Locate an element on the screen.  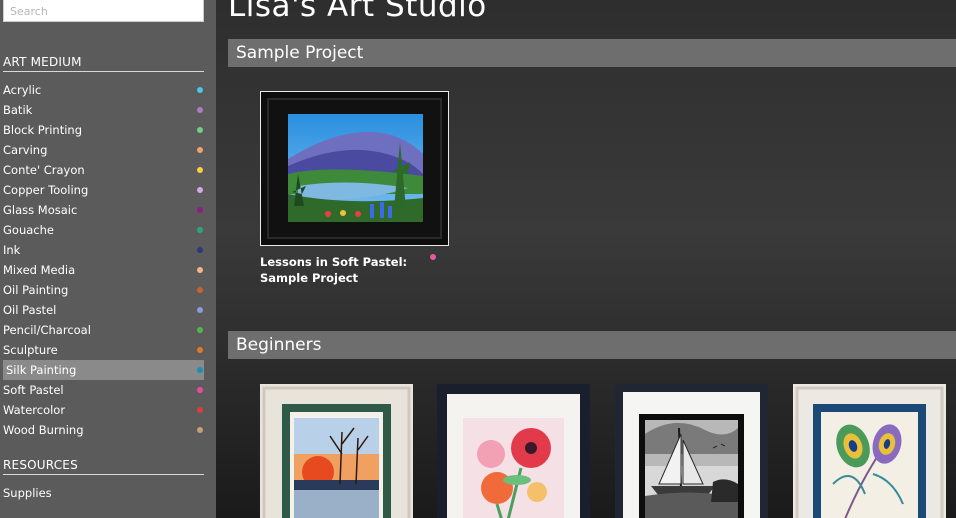
sidebar-item-block-printing: Block Printing is located at coordinates (103, 130).